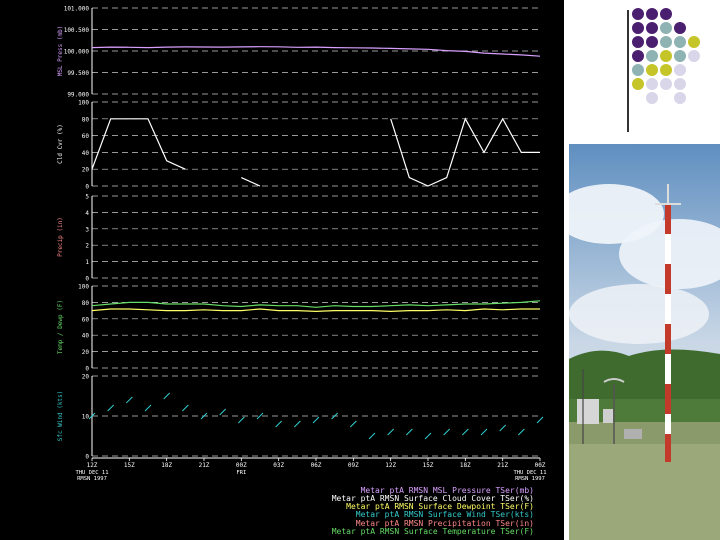 This screenshot has height=540, width=720. Describe the element at coordinates (60, 327) in the screenshot. I see `panel-y-label: Temp / Dewp (F)` at that location.